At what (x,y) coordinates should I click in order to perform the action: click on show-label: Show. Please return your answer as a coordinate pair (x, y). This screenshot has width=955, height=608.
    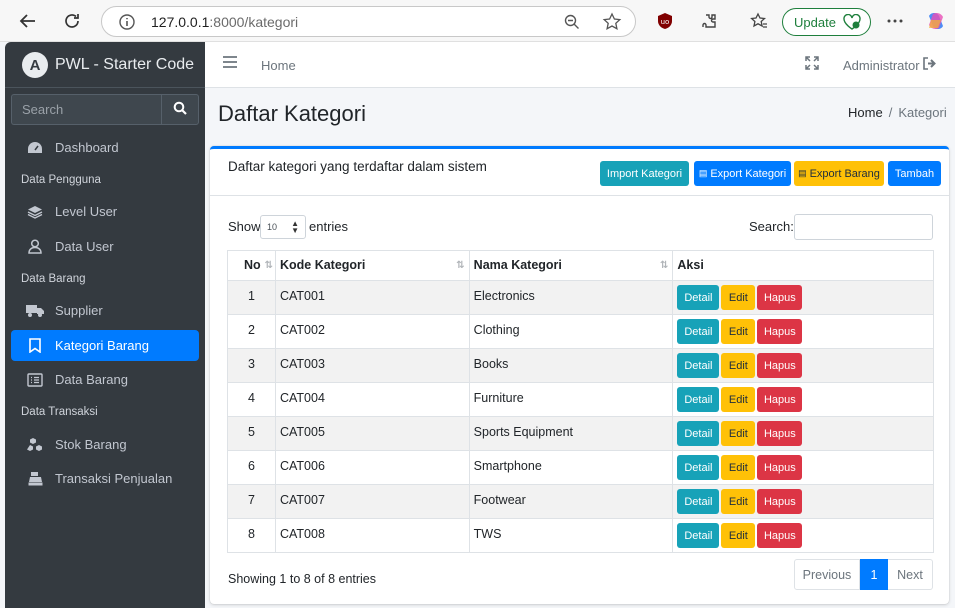
    Looking at the image, I should click on (244, 226).